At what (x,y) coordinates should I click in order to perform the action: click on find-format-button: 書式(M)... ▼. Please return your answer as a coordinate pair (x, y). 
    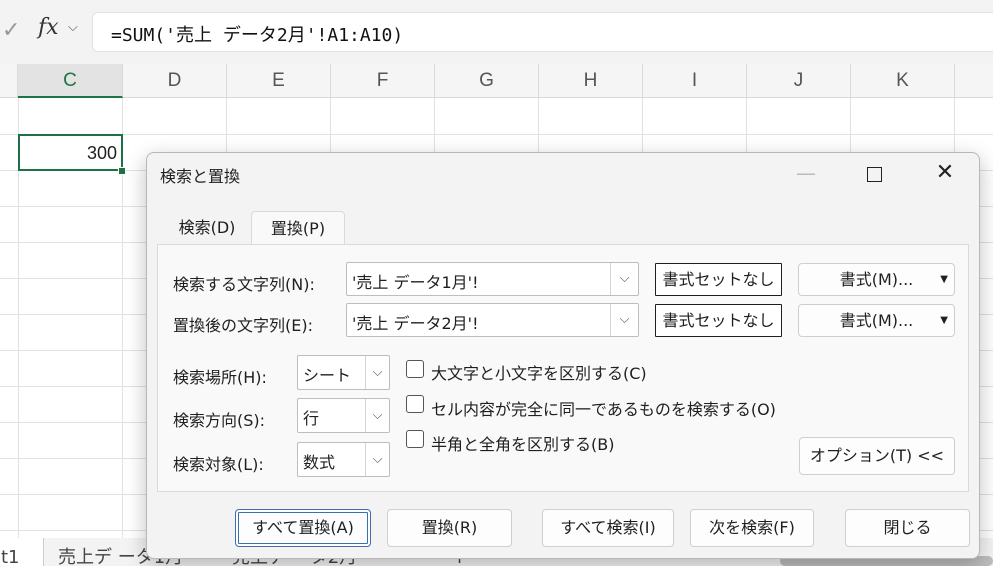
    Looking at the image, I should click on (876, 279).